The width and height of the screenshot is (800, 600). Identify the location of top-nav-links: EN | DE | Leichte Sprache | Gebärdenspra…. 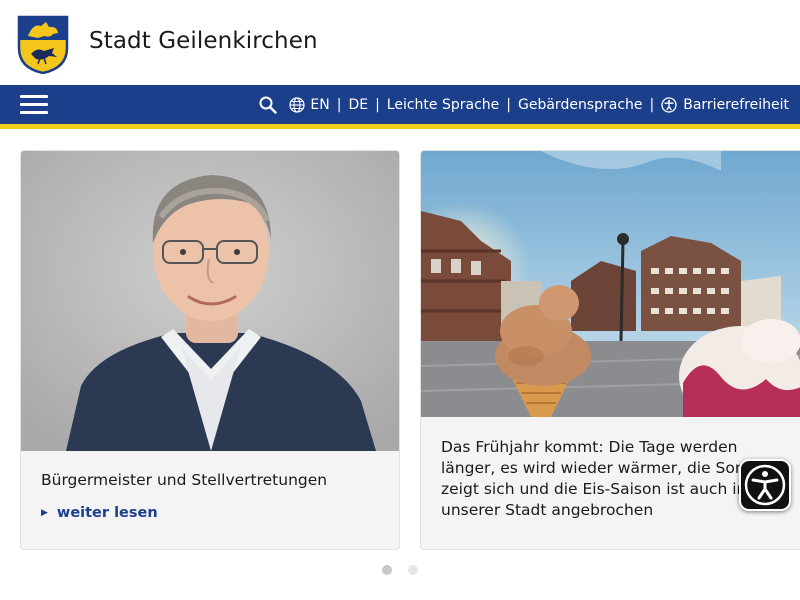
(524, 104).